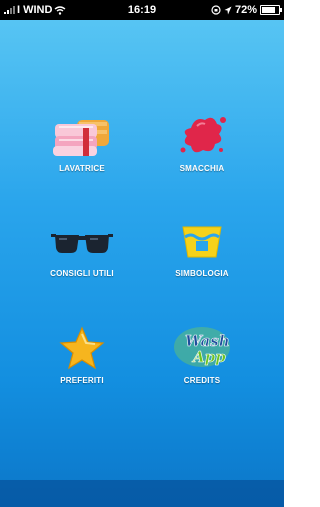 The height and width of the screenshot is (507, 320). What do you see at coordinates (202, 380) in the screenshot?
I see `credits-label: CREDITS` at bounding box center [202, 380].